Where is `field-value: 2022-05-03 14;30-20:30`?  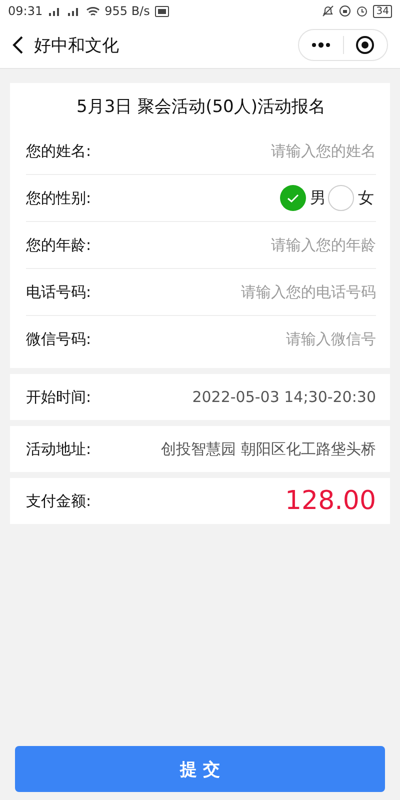 field-value: 2022-05-03 14;30-20:30 is located at coordinates (284, 397).